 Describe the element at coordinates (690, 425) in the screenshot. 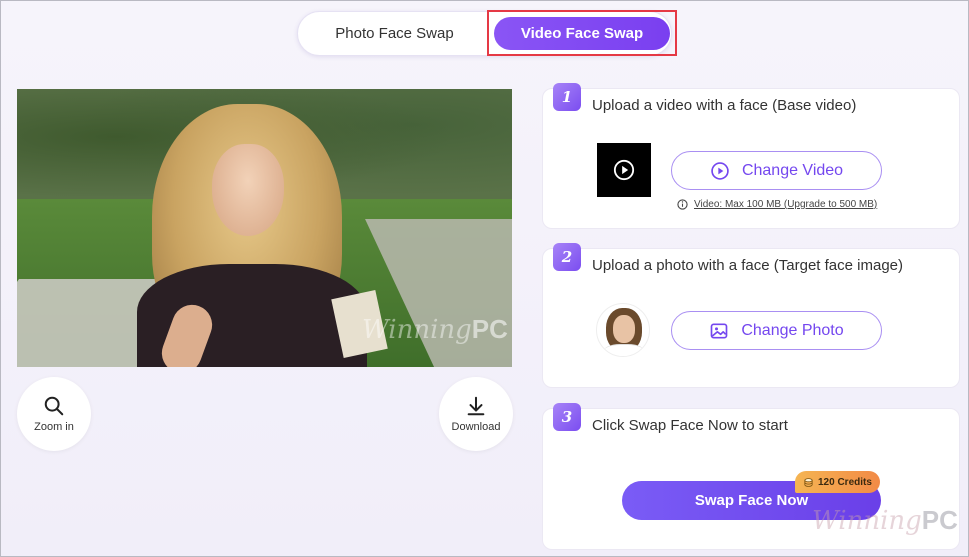

I see `step-title: Click Swap Face Now to start` at that location.